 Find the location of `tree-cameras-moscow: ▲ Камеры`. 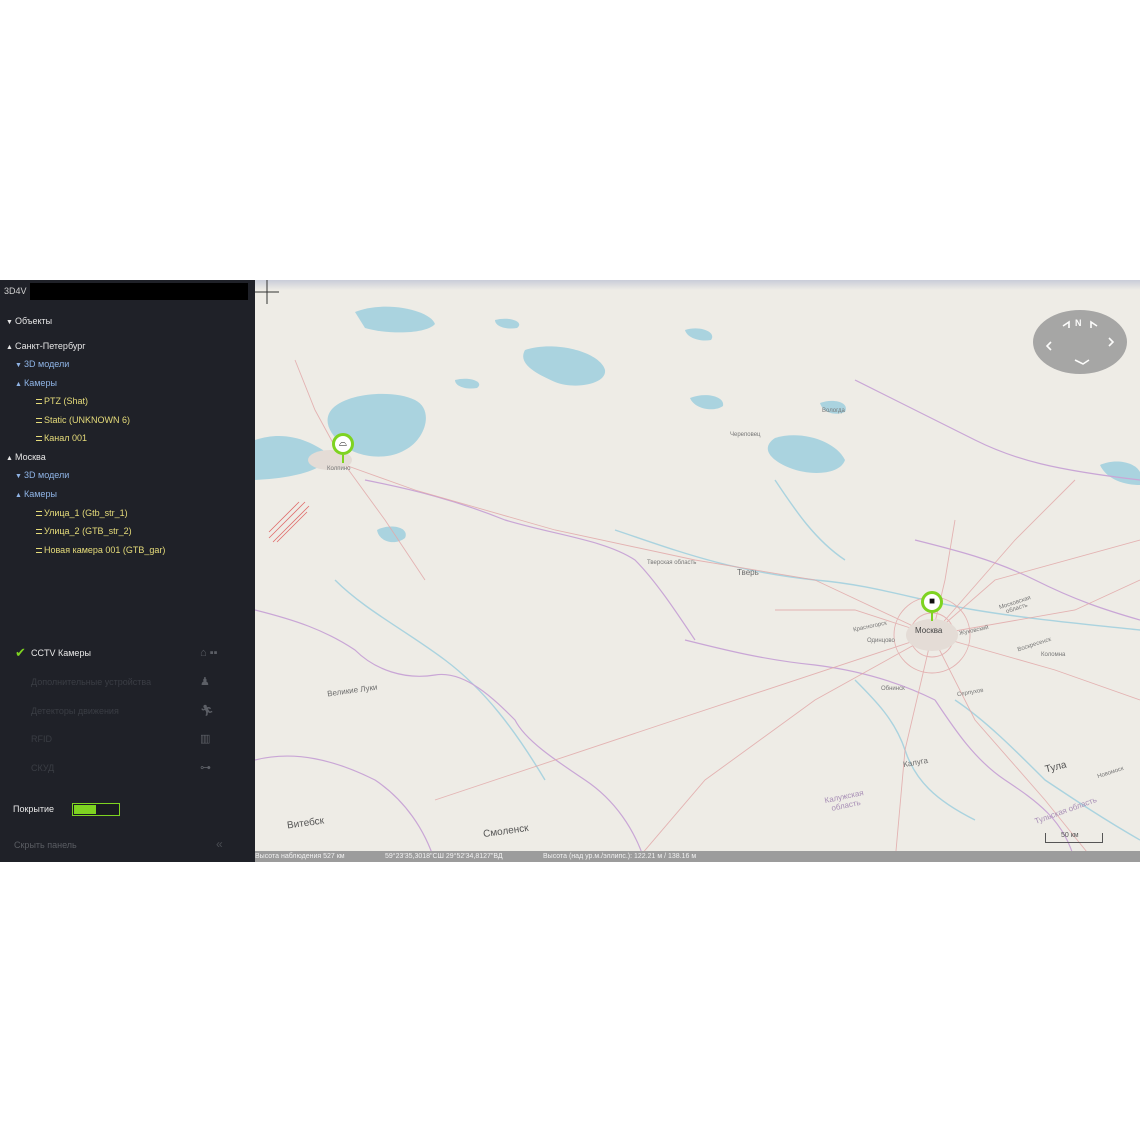

tree-cameras-moscow: ▲ Камеры is located at coordinates (36, 494).